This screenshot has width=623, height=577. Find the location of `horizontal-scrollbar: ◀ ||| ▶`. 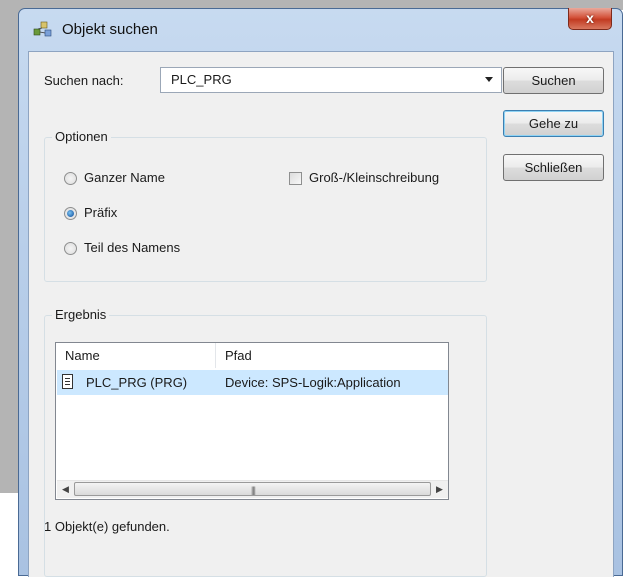

horizontal-scrollbar: ◀ ||| ▶ is located at coordinates (252, 489).